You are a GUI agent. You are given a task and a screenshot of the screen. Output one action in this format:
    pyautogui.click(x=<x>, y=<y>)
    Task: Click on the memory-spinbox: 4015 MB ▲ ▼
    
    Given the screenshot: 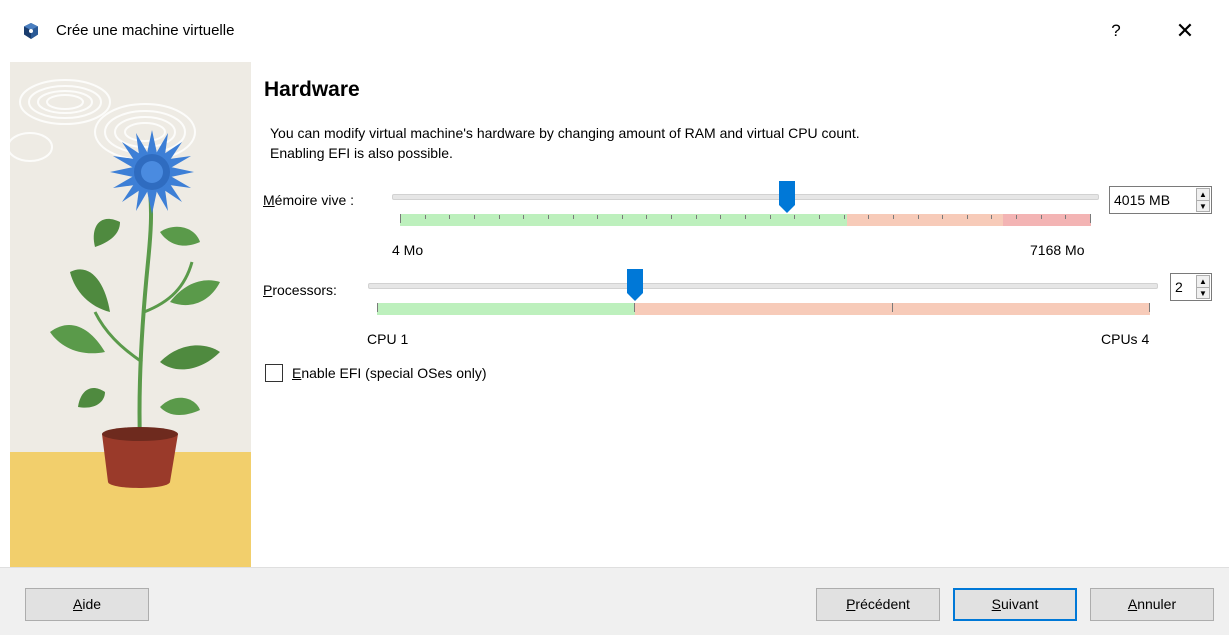 What is the action you would take?
    pyautogui.click(x=1160, y=200)
    